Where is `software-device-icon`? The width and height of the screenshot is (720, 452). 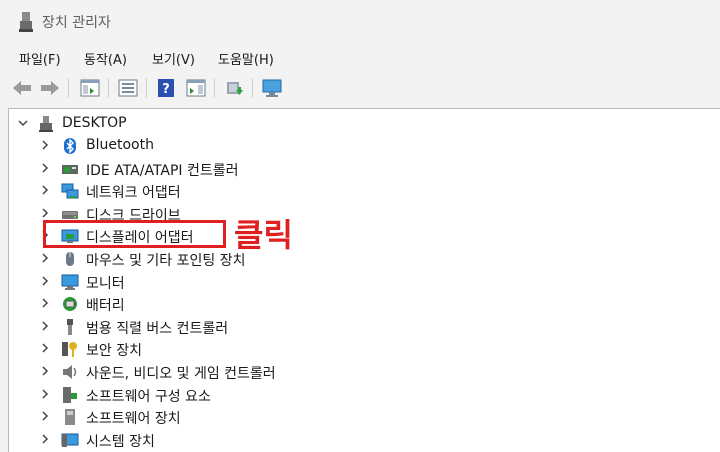
software-device-icon is located at coordinates (70, 417).